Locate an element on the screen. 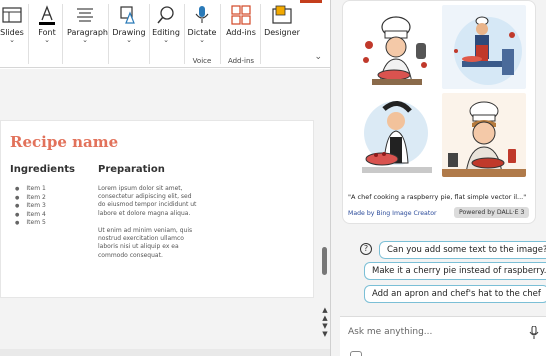 The image size is (546, 356). list-item: Item 2 is located at coordinates (30, 198).